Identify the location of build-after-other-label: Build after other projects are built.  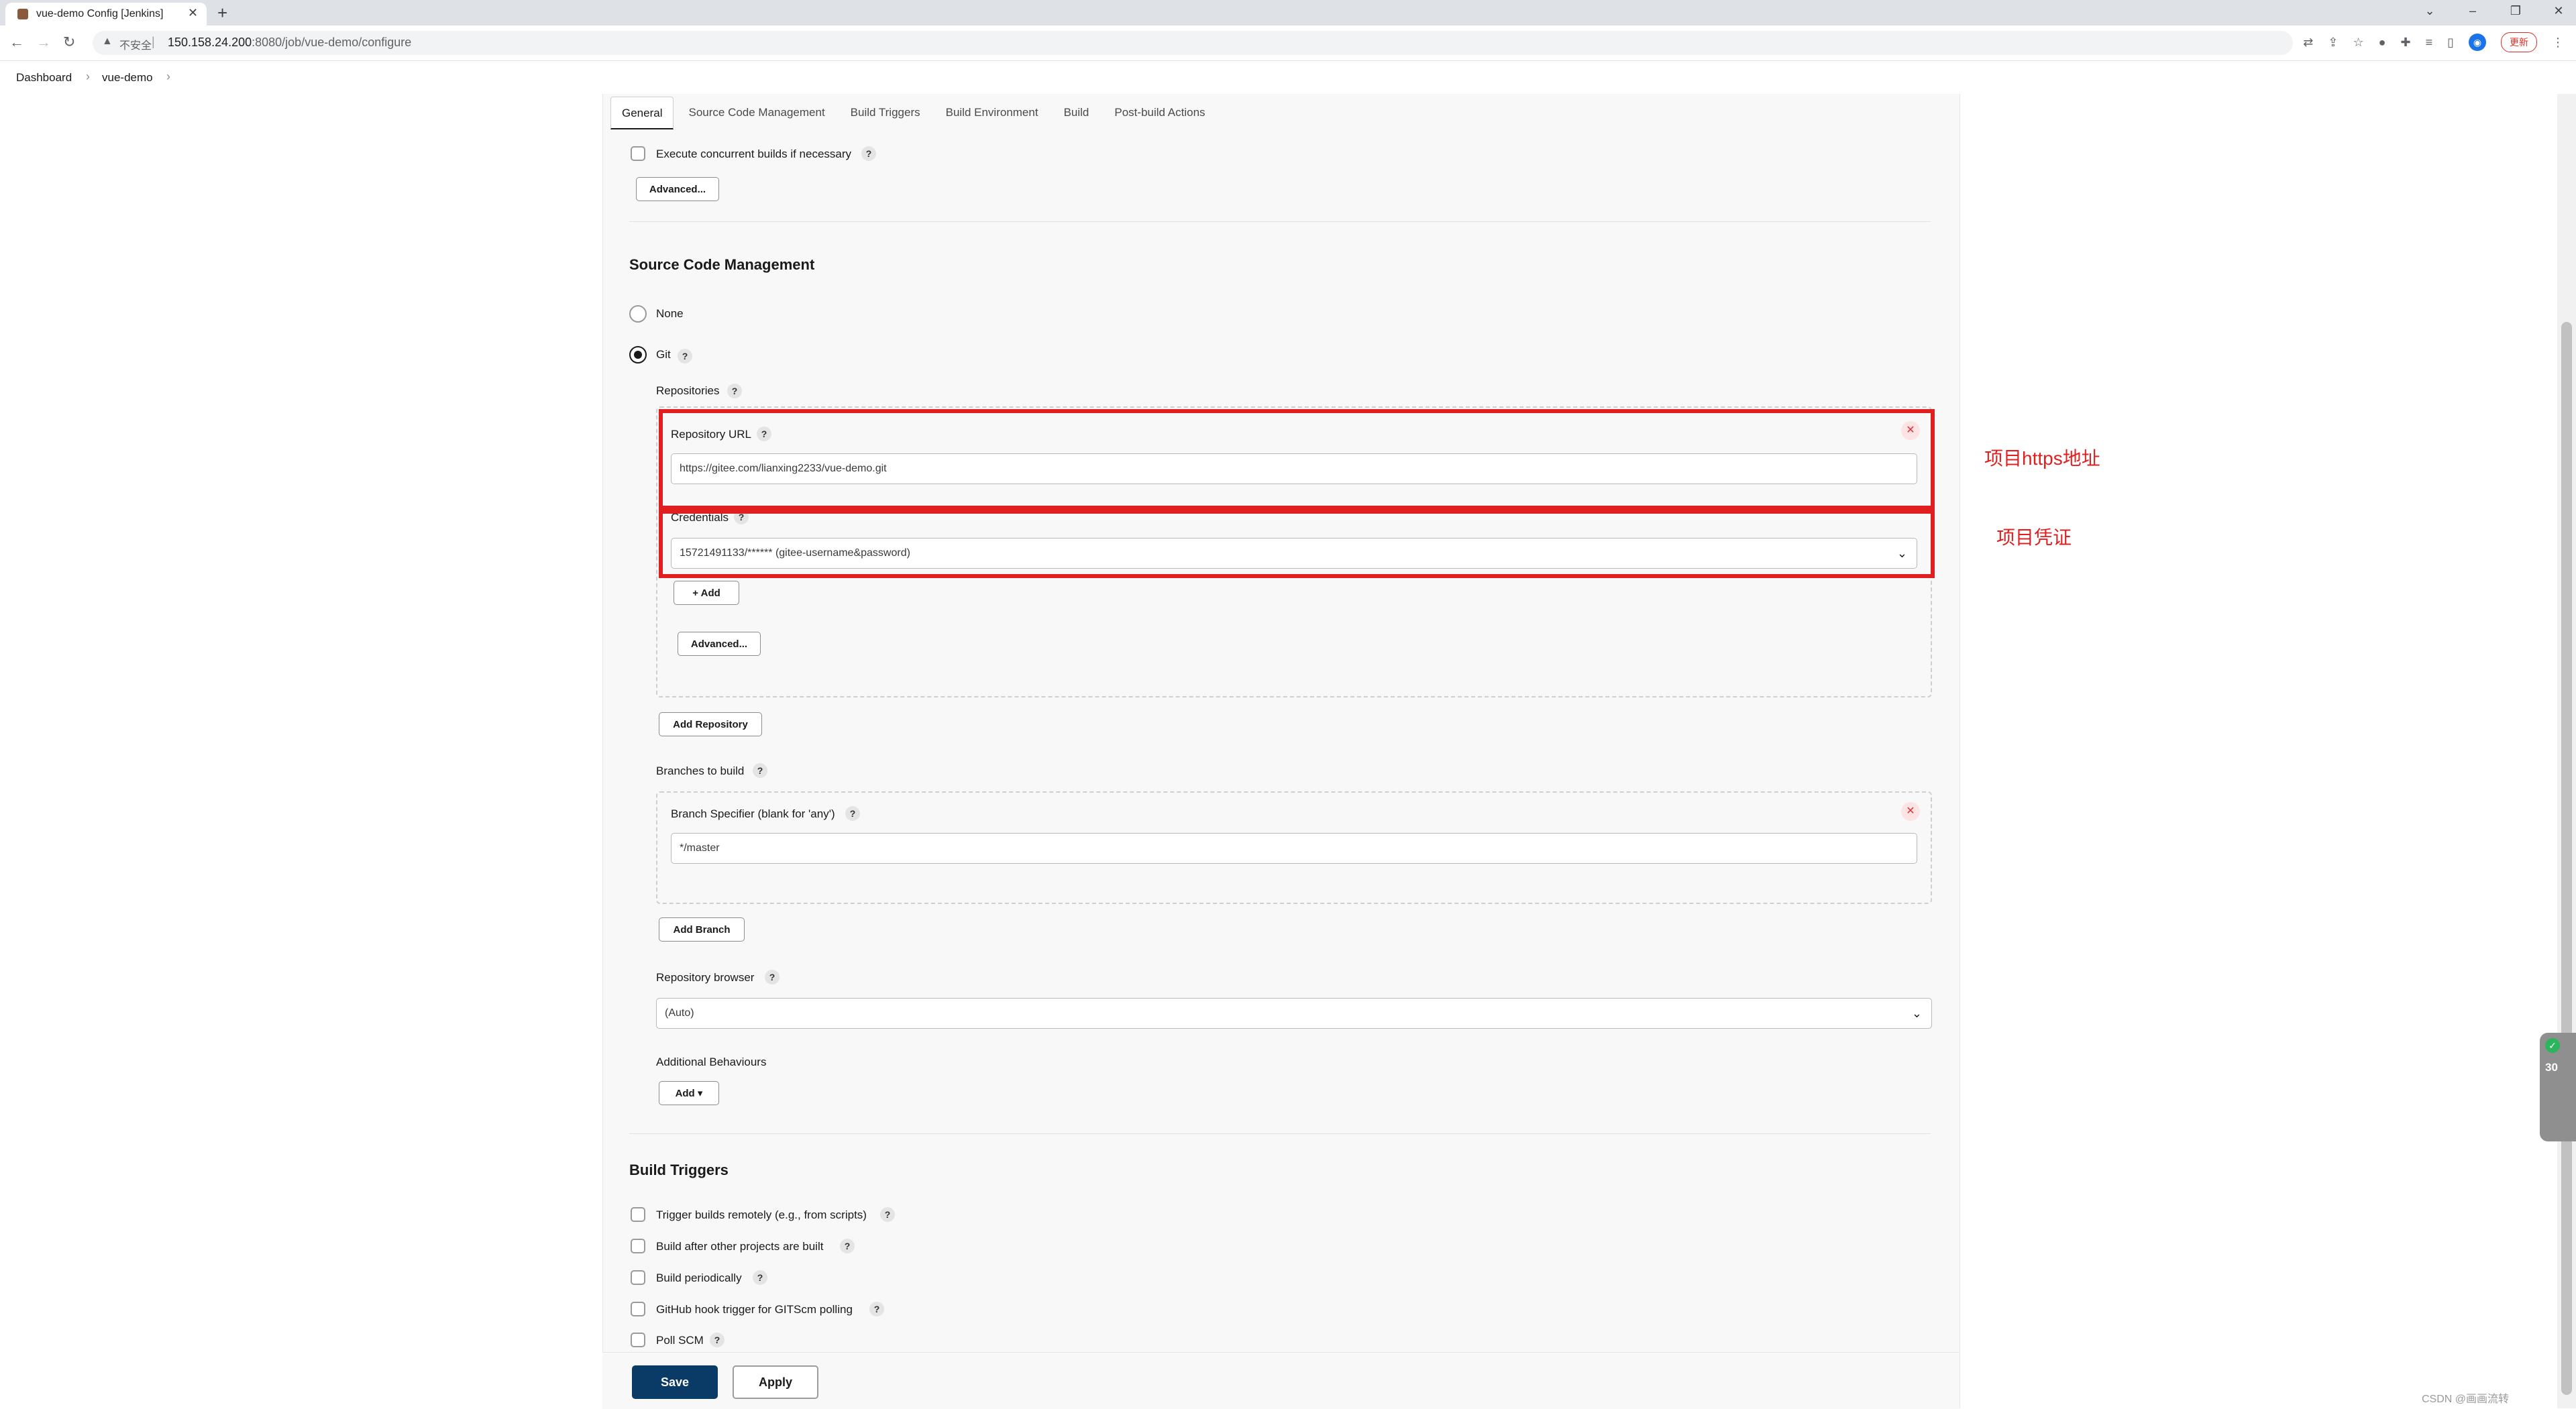
(740, 1246).